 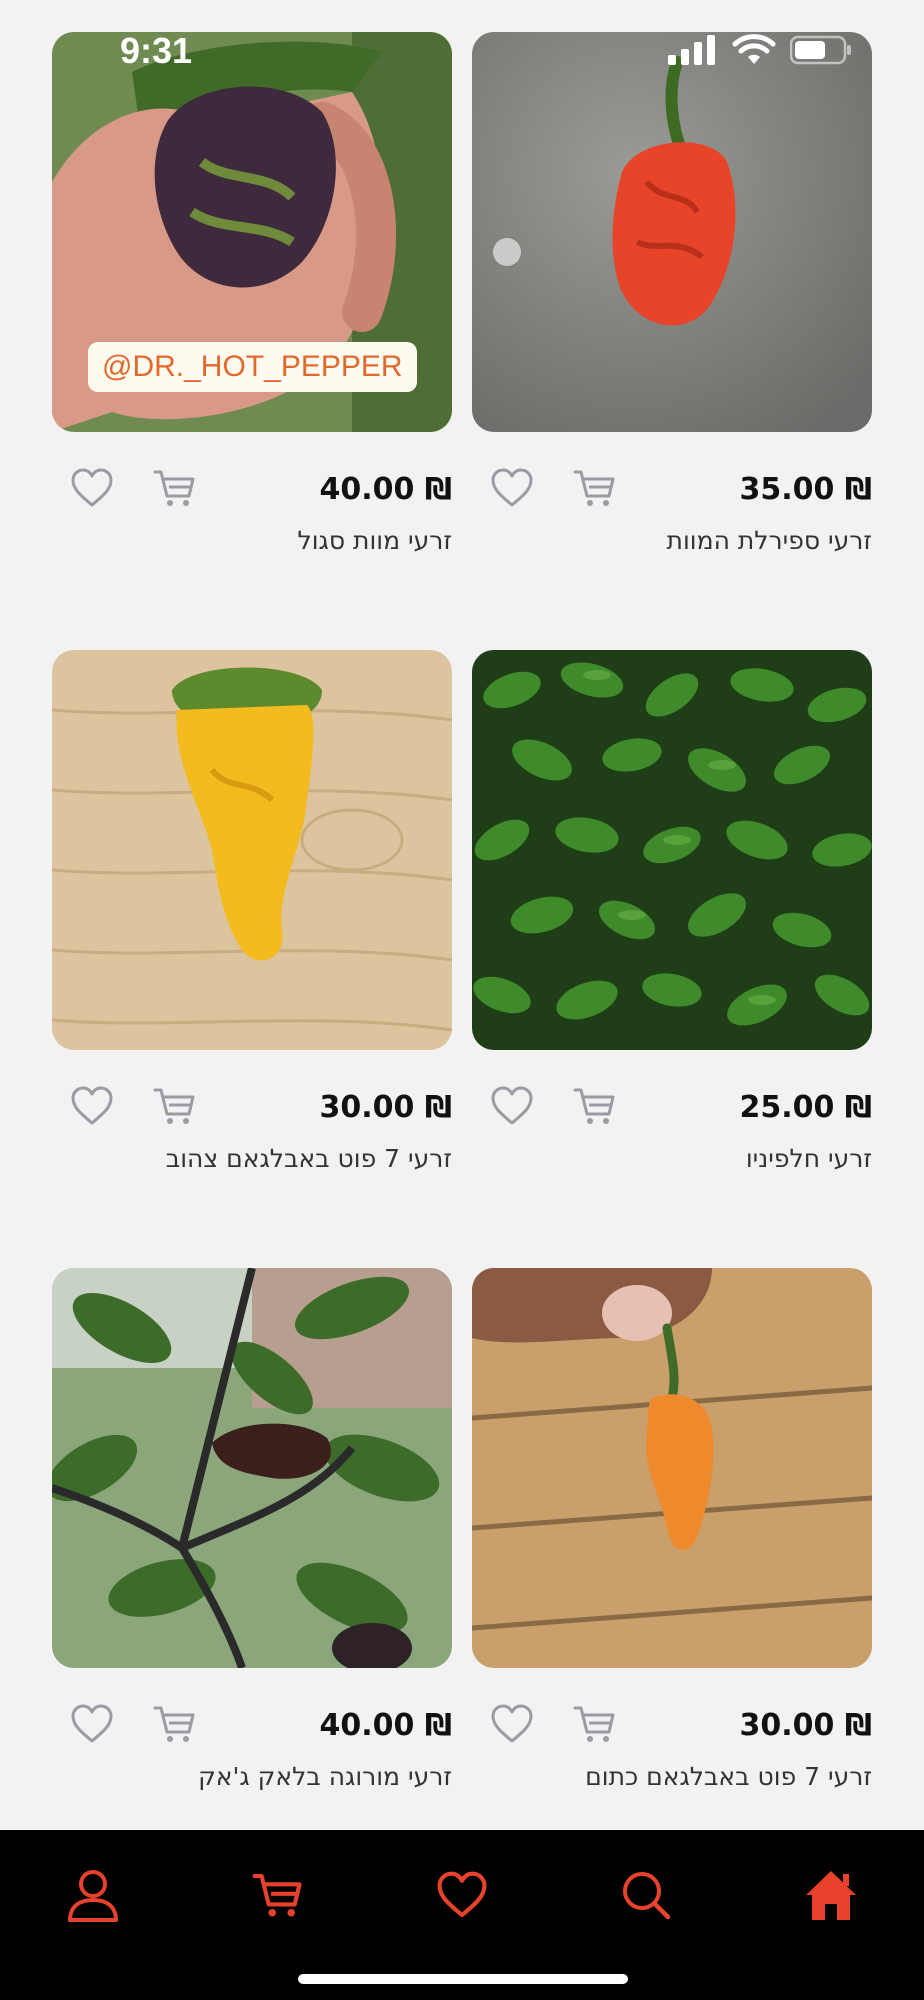 What do you see at coordinates (672, 518) in the screenshot?
I see `product-meta: ₪ 35.00 זרעי ספירלת המוות` at bounding box center [672, 518].